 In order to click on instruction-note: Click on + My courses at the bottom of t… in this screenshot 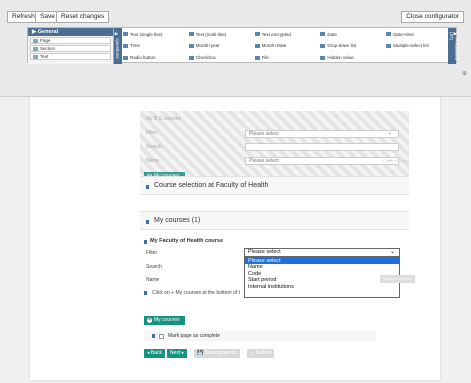, I will do `click(196, 293)`.